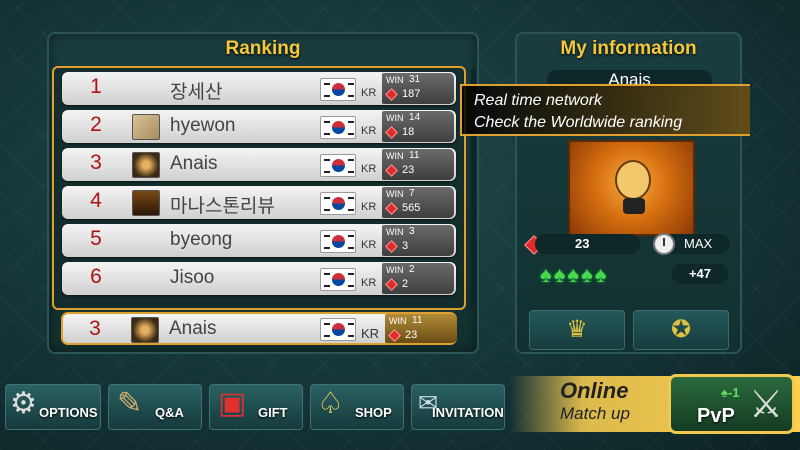  I want to click on rank-number: 4, so click(96, 200).